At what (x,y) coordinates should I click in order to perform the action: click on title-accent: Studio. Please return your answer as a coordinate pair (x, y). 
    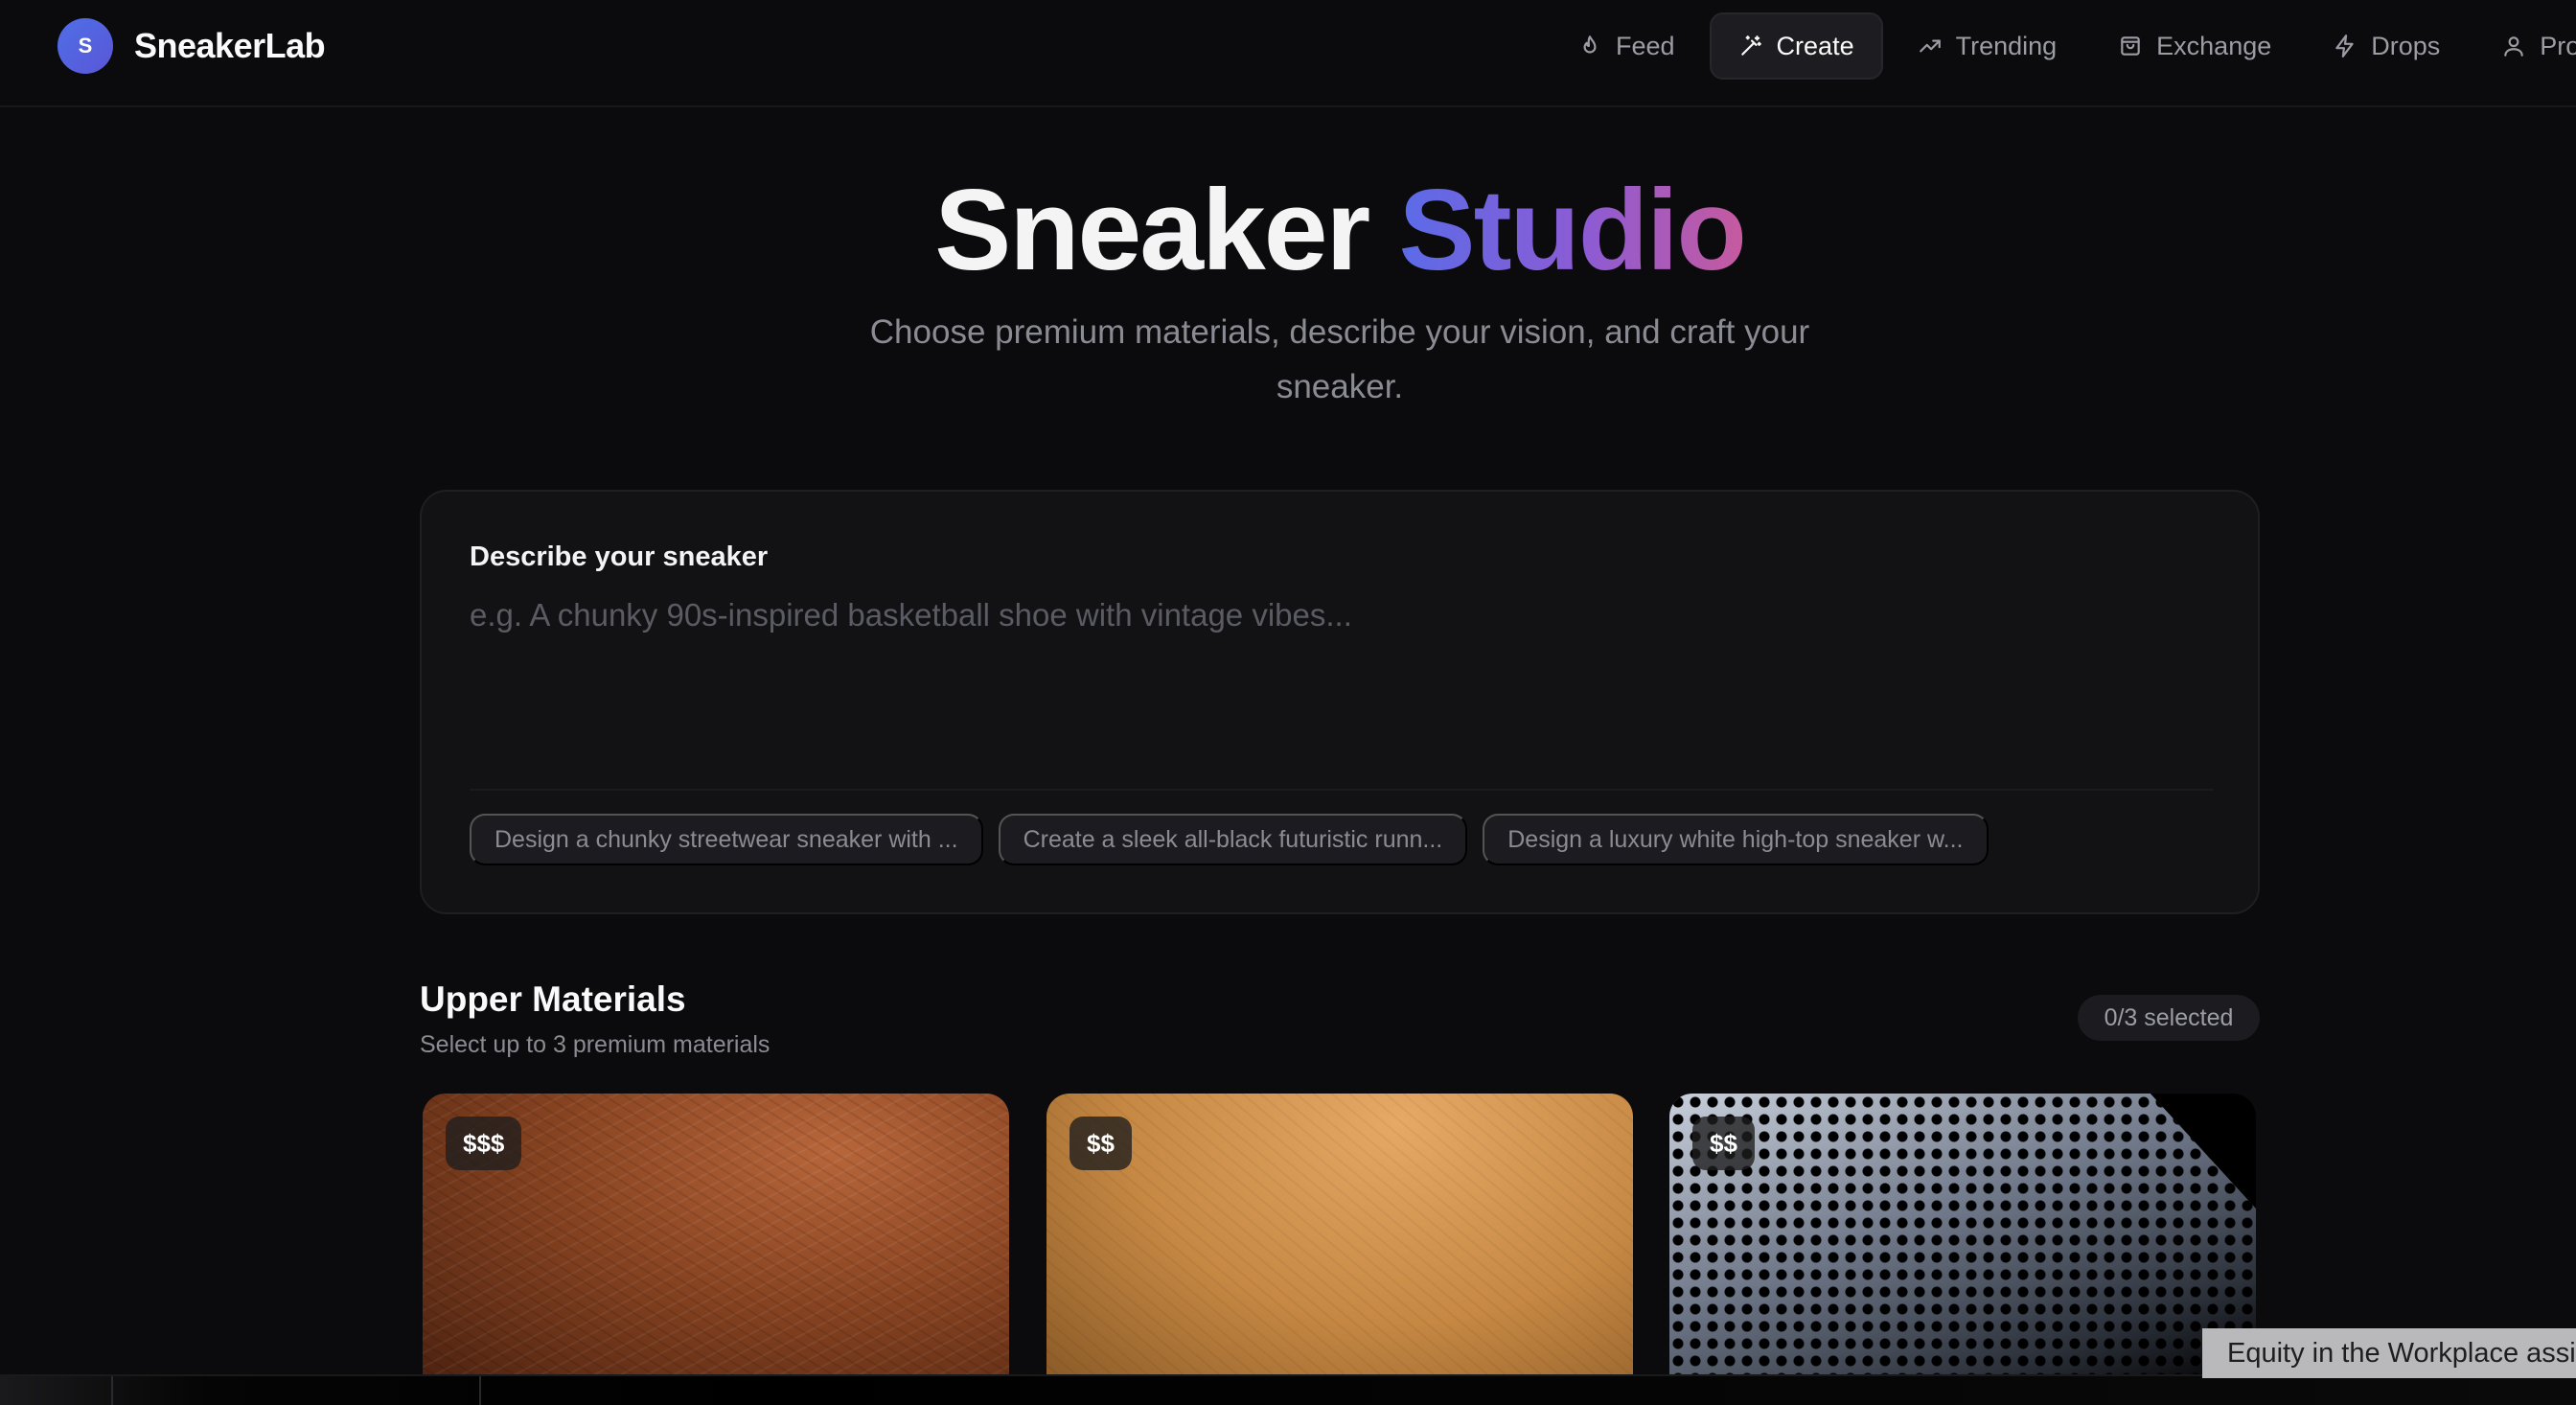
    Looking at the image, I should click on (1572, 230).